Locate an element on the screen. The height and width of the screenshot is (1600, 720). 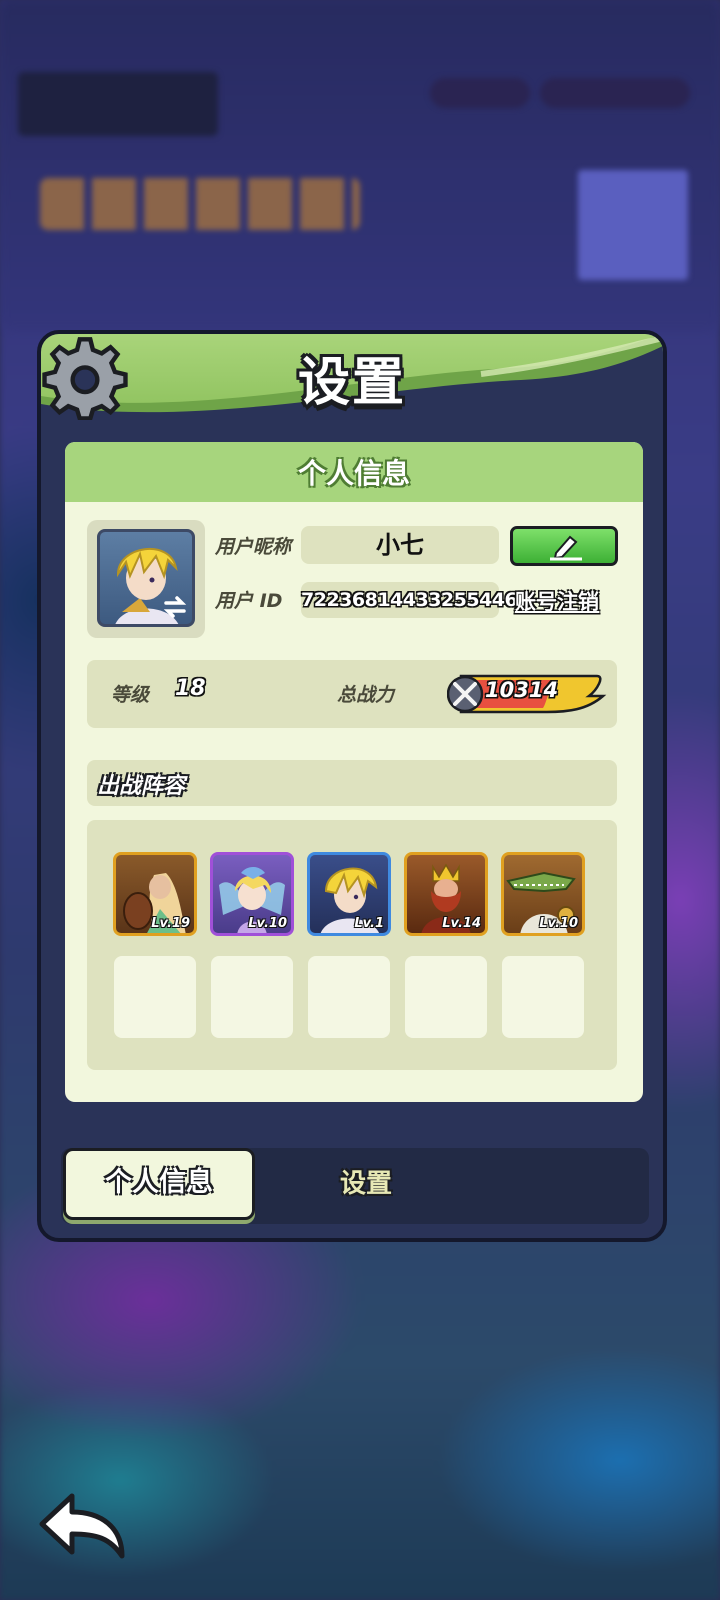
panel-tabs: 个人信息 设置 is located at coordinates (355, 1186).